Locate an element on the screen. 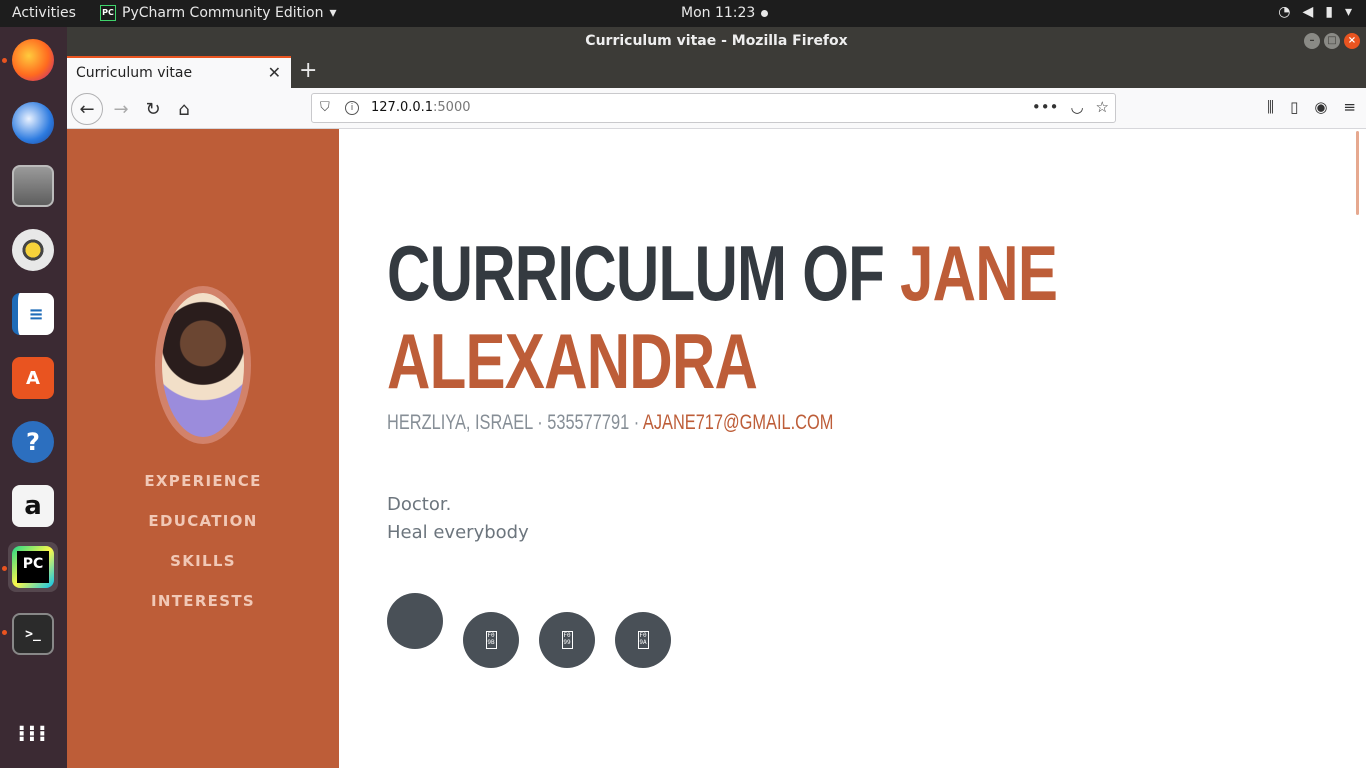  site-info-icon: i is located at coordinates (352, 108).